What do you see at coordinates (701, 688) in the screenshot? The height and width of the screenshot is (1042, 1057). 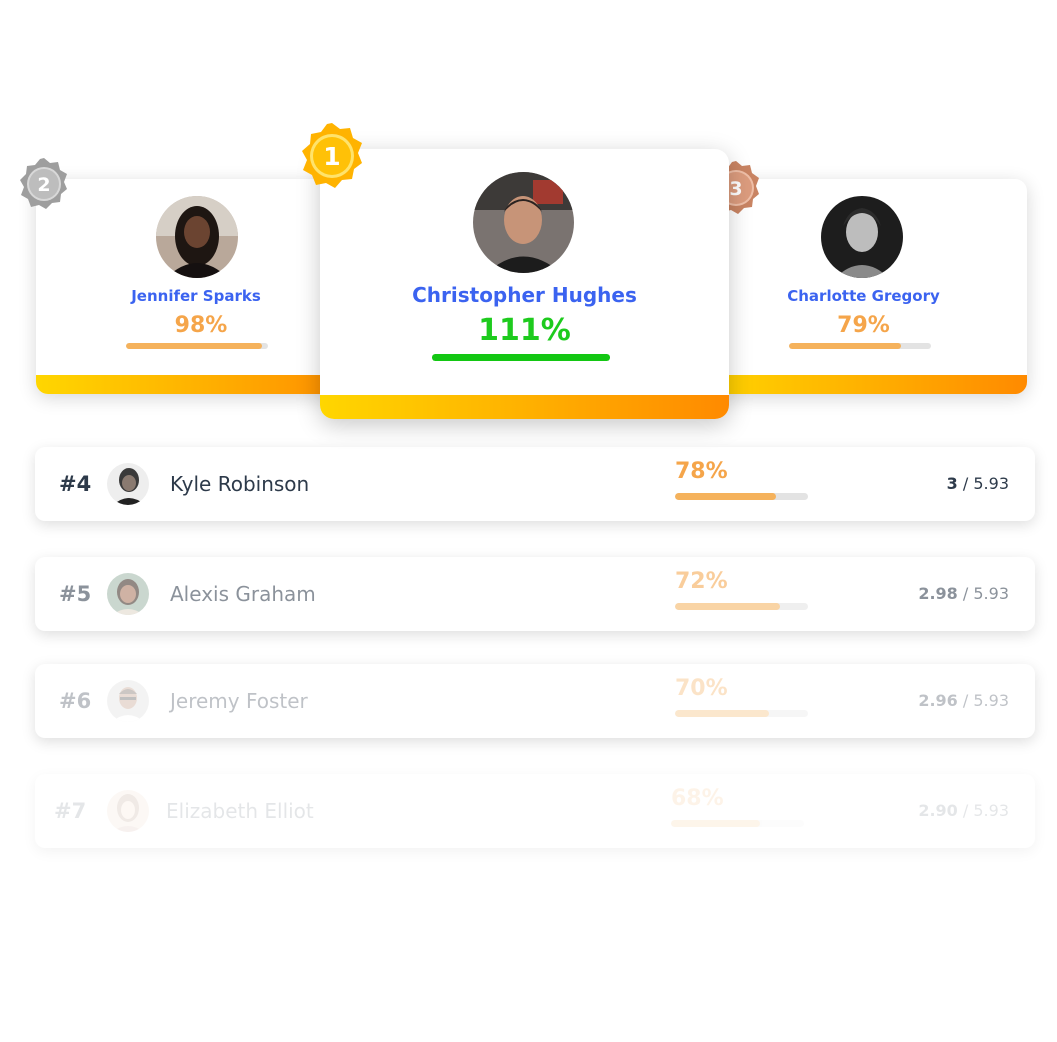 I see `row-percent: 70%` at bounding box center [701, 688].